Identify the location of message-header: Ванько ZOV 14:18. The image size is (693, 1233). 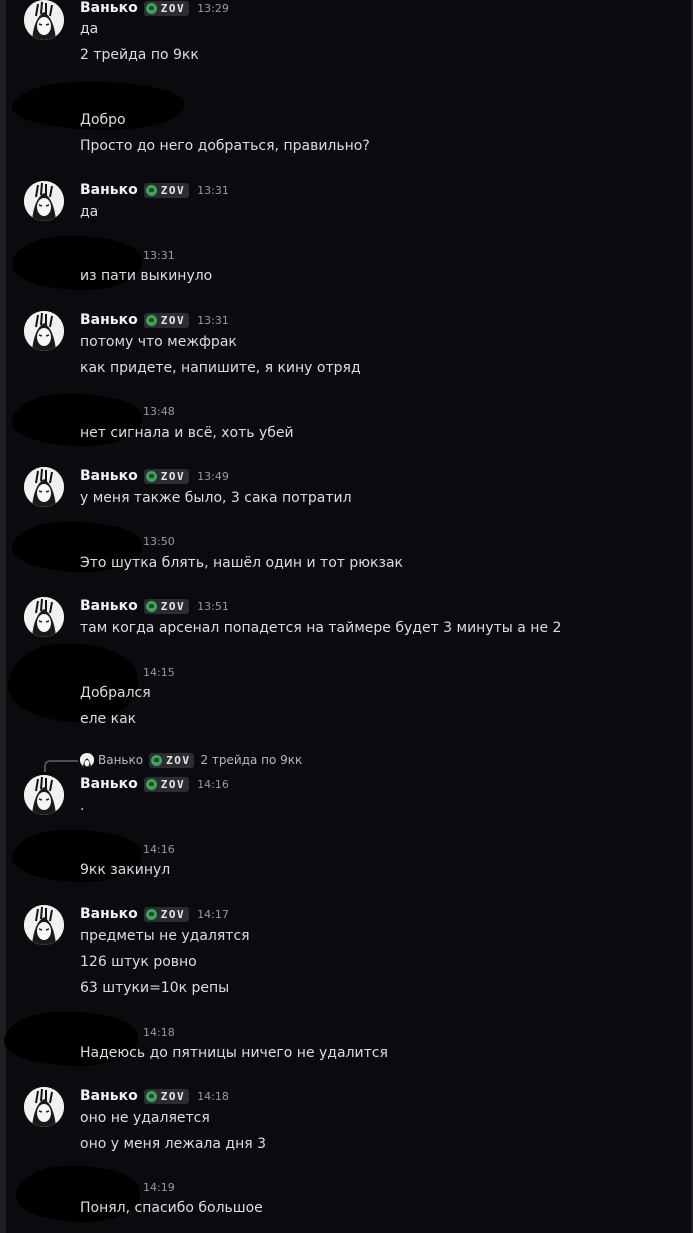
(154, 1096).